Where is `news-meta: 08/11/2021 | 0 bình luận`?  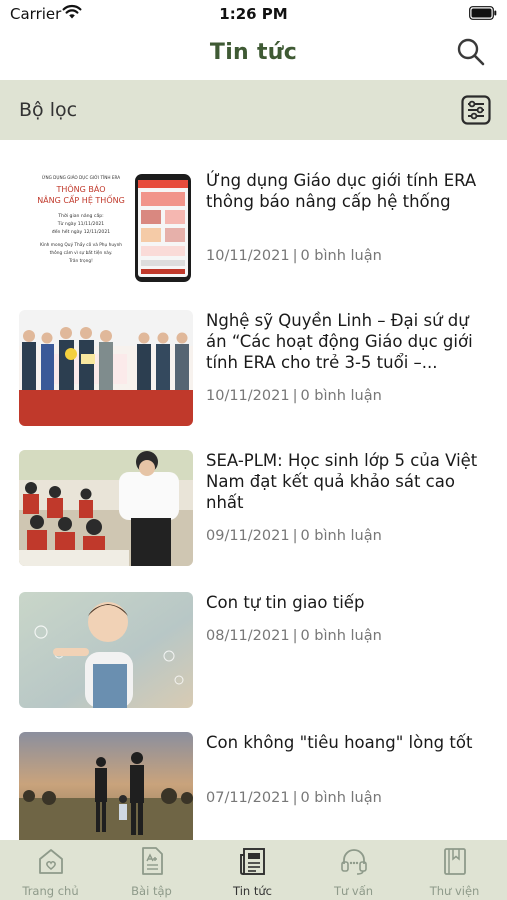
news-meta: 08/11/2021 | 0 bình luận is located at coordinates (294, 636).